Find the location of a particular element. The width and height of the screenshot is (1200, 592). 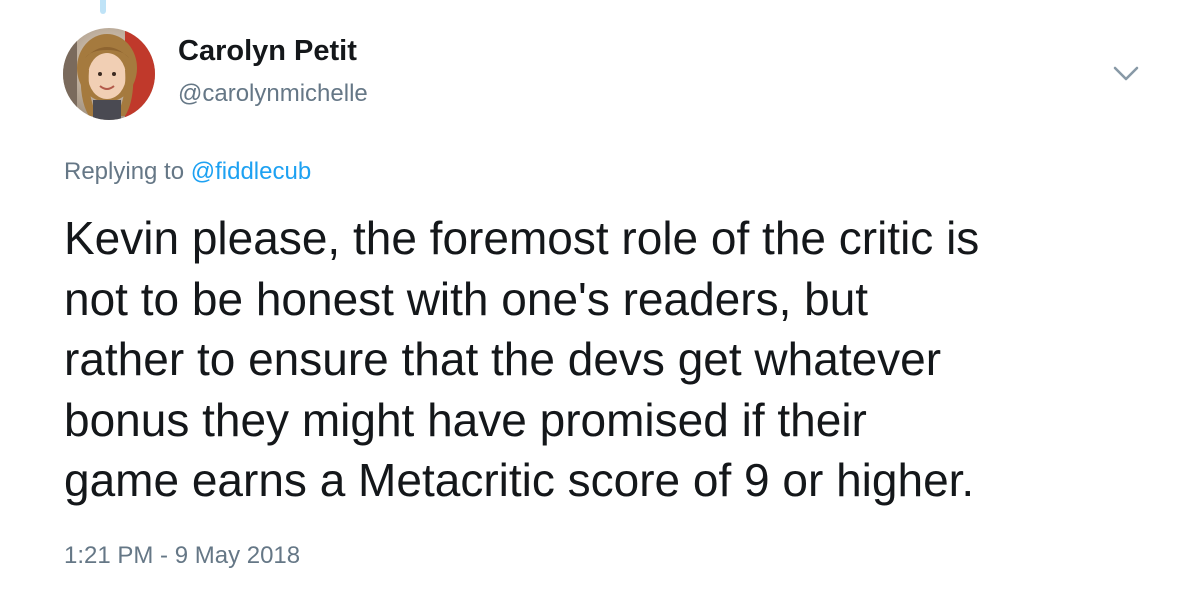

chevron-down-icon is located at coordinates (1126, 73).